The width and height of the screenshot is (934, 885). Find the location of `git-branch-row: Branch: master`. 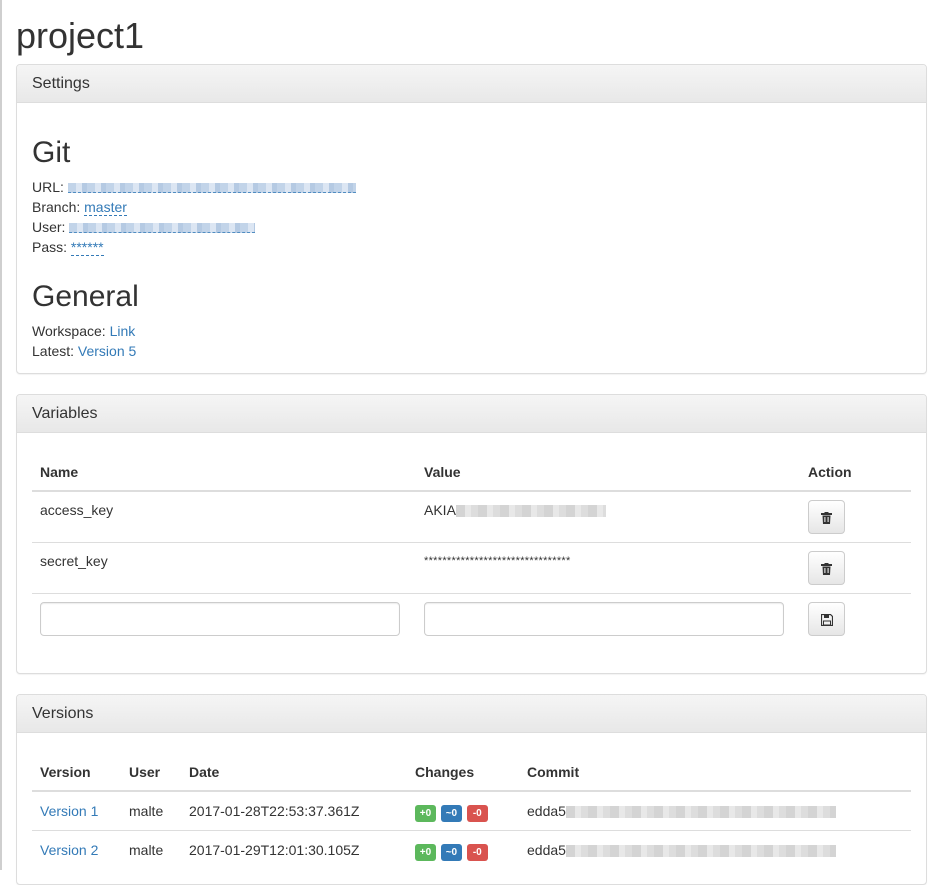

git-branch-row: Branch: master is located at coordinates (471, 207).